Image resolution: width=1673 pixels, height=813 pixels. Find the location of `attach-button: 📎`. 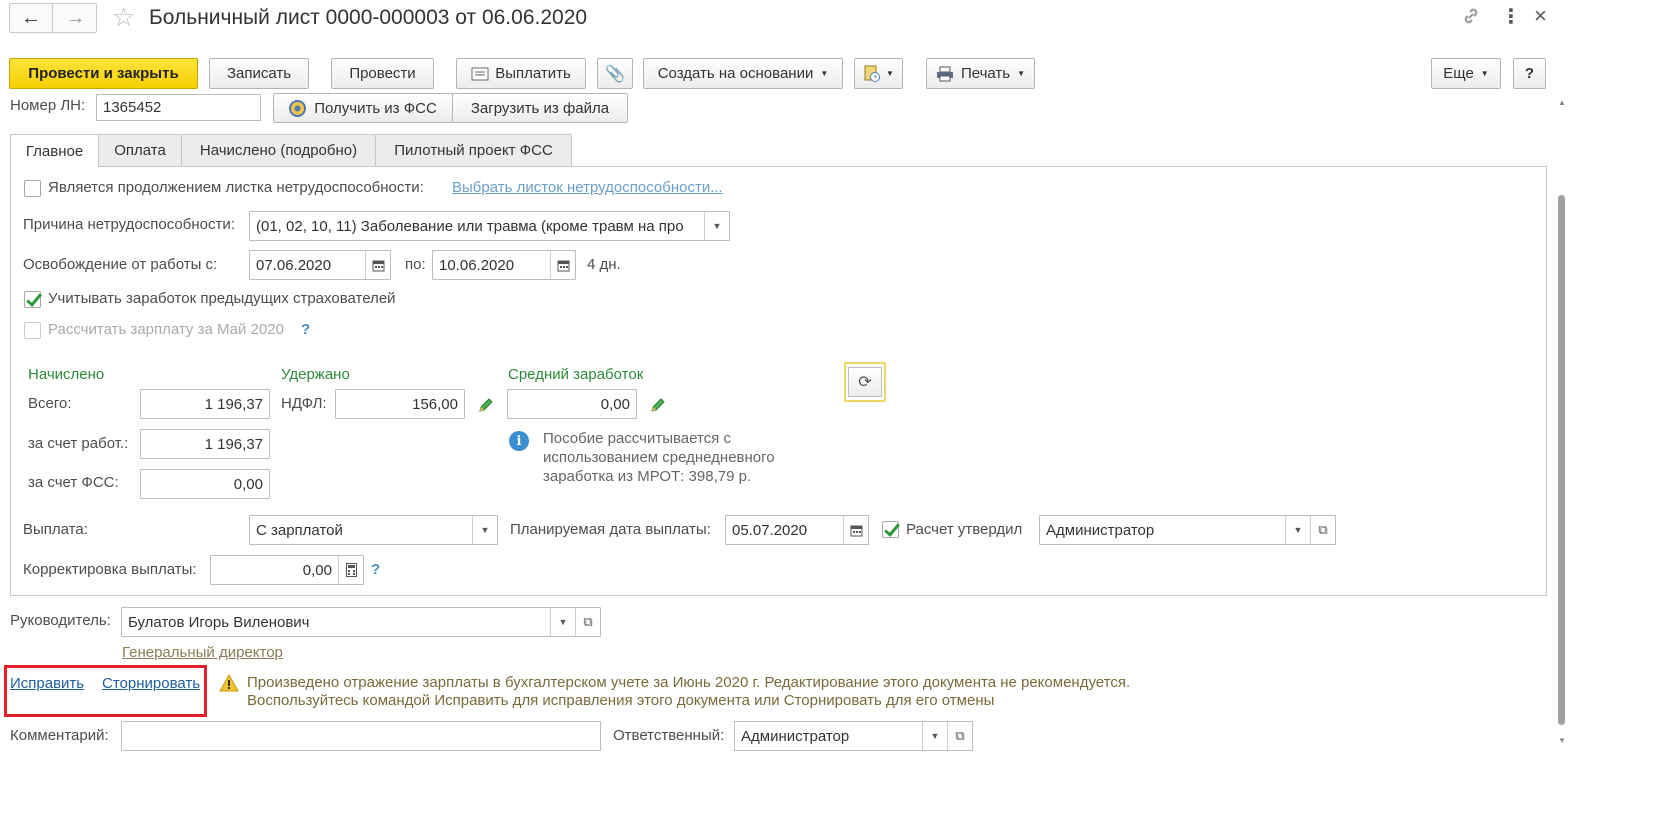

attach-button: 📎 is located at coordinates (615, 73).